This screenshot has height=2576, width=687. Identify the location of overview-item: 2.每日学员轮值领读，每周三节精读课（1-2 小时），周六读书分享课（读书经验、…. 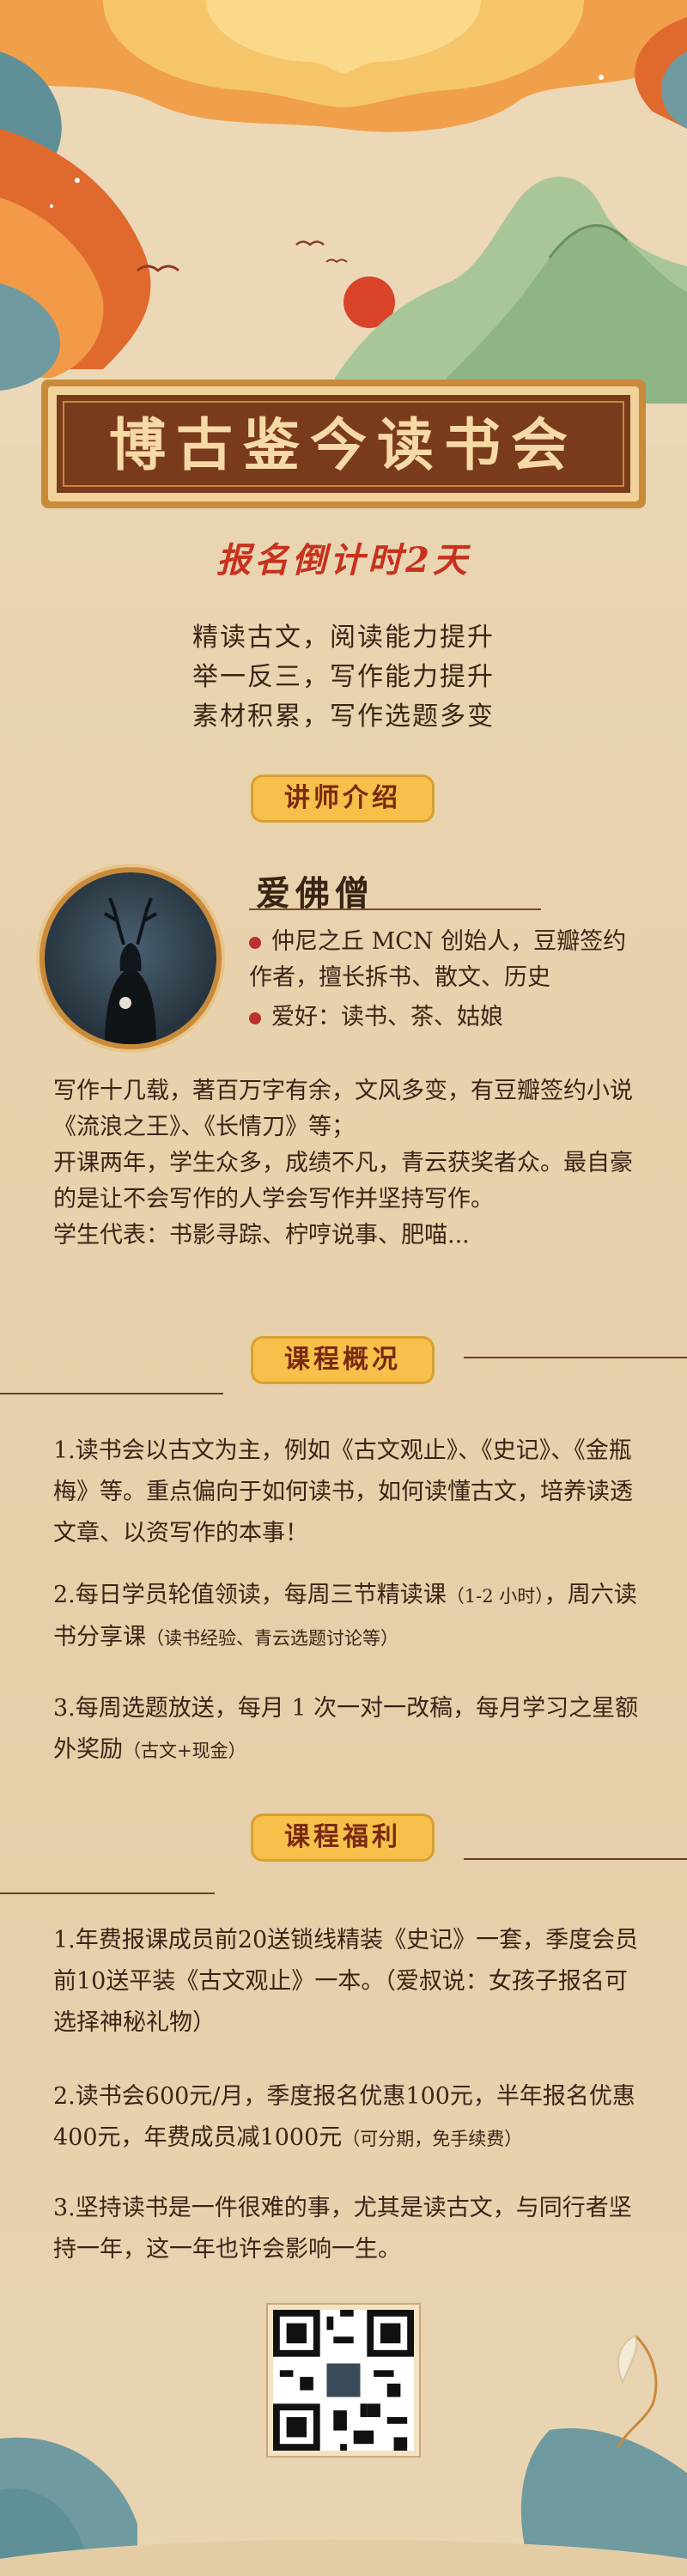
(345, 1616).